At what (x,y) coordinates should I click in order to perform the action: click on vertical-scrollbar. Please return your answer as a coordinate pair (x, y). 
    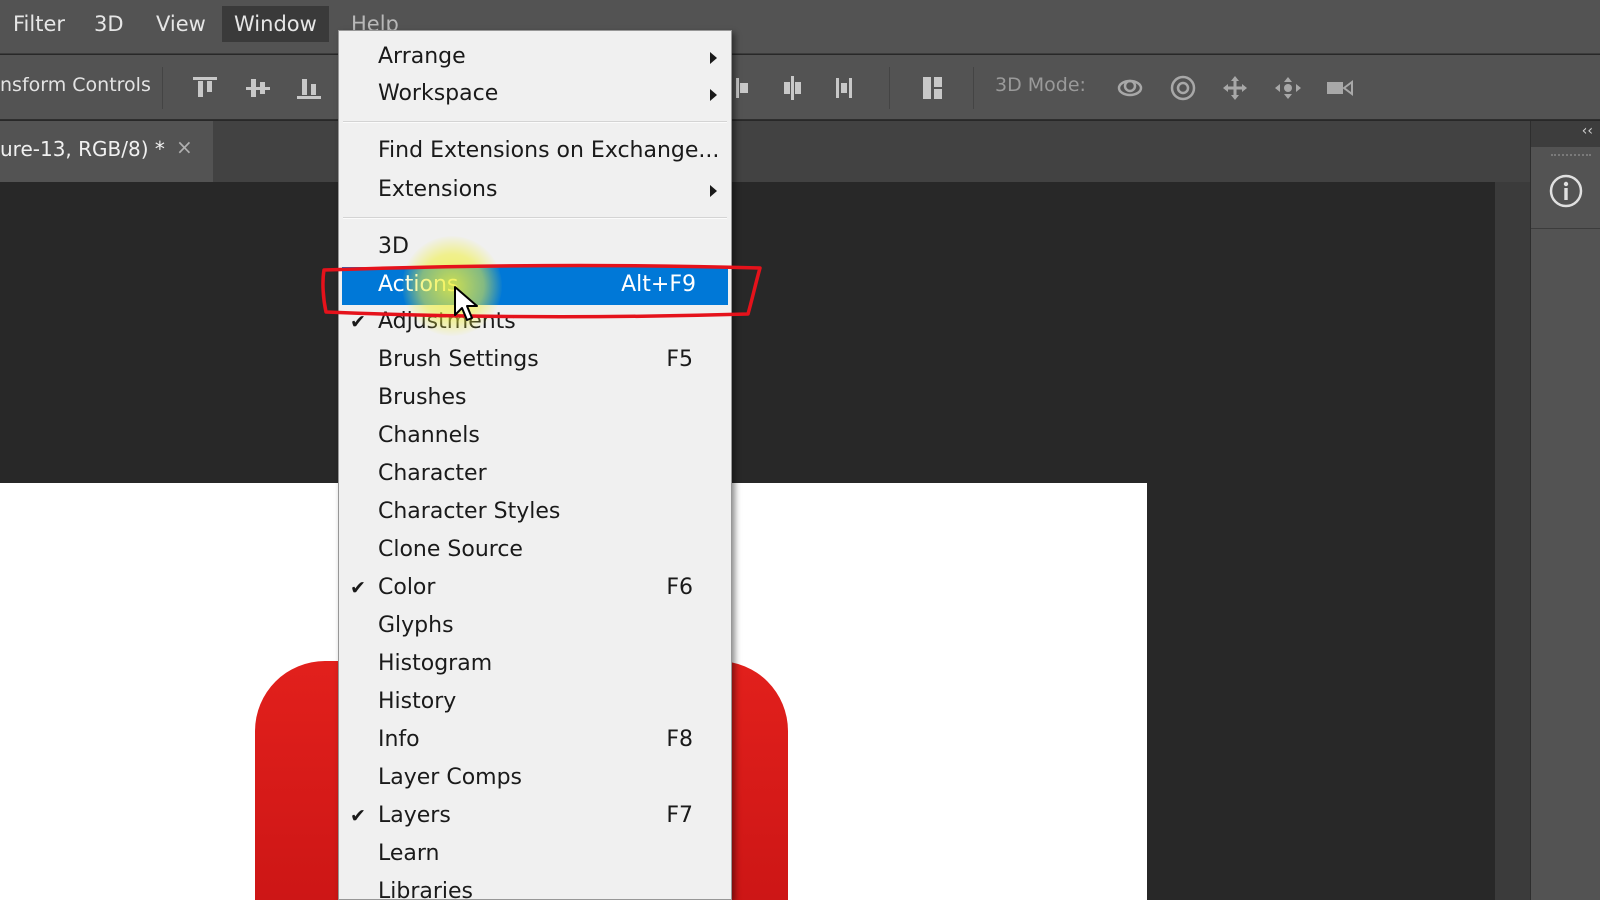
    Looking at the image, I should click on (1512, 541).